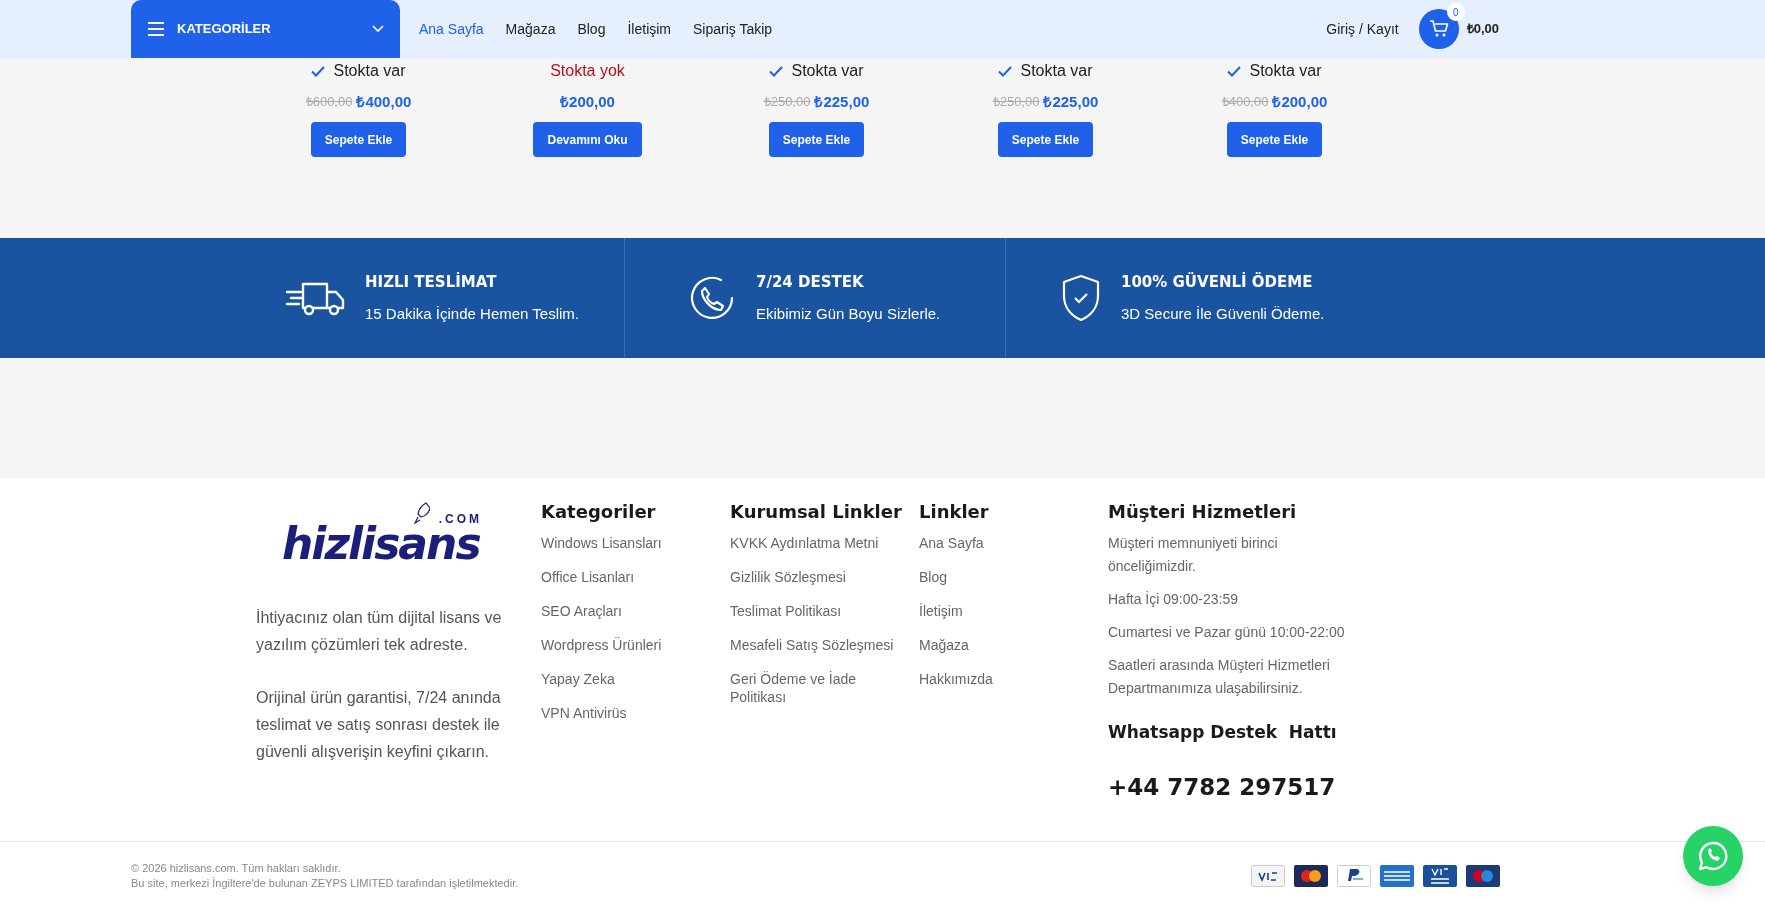 The height and width of the screenshot is (909, 1765). Describe the element at coordinates (1219, 677) in the screenshot. I see `service-text: Saatleri arasında Müşteri Hizmetleri Departmanımıza ulaşabilirsiniz.` at that location.